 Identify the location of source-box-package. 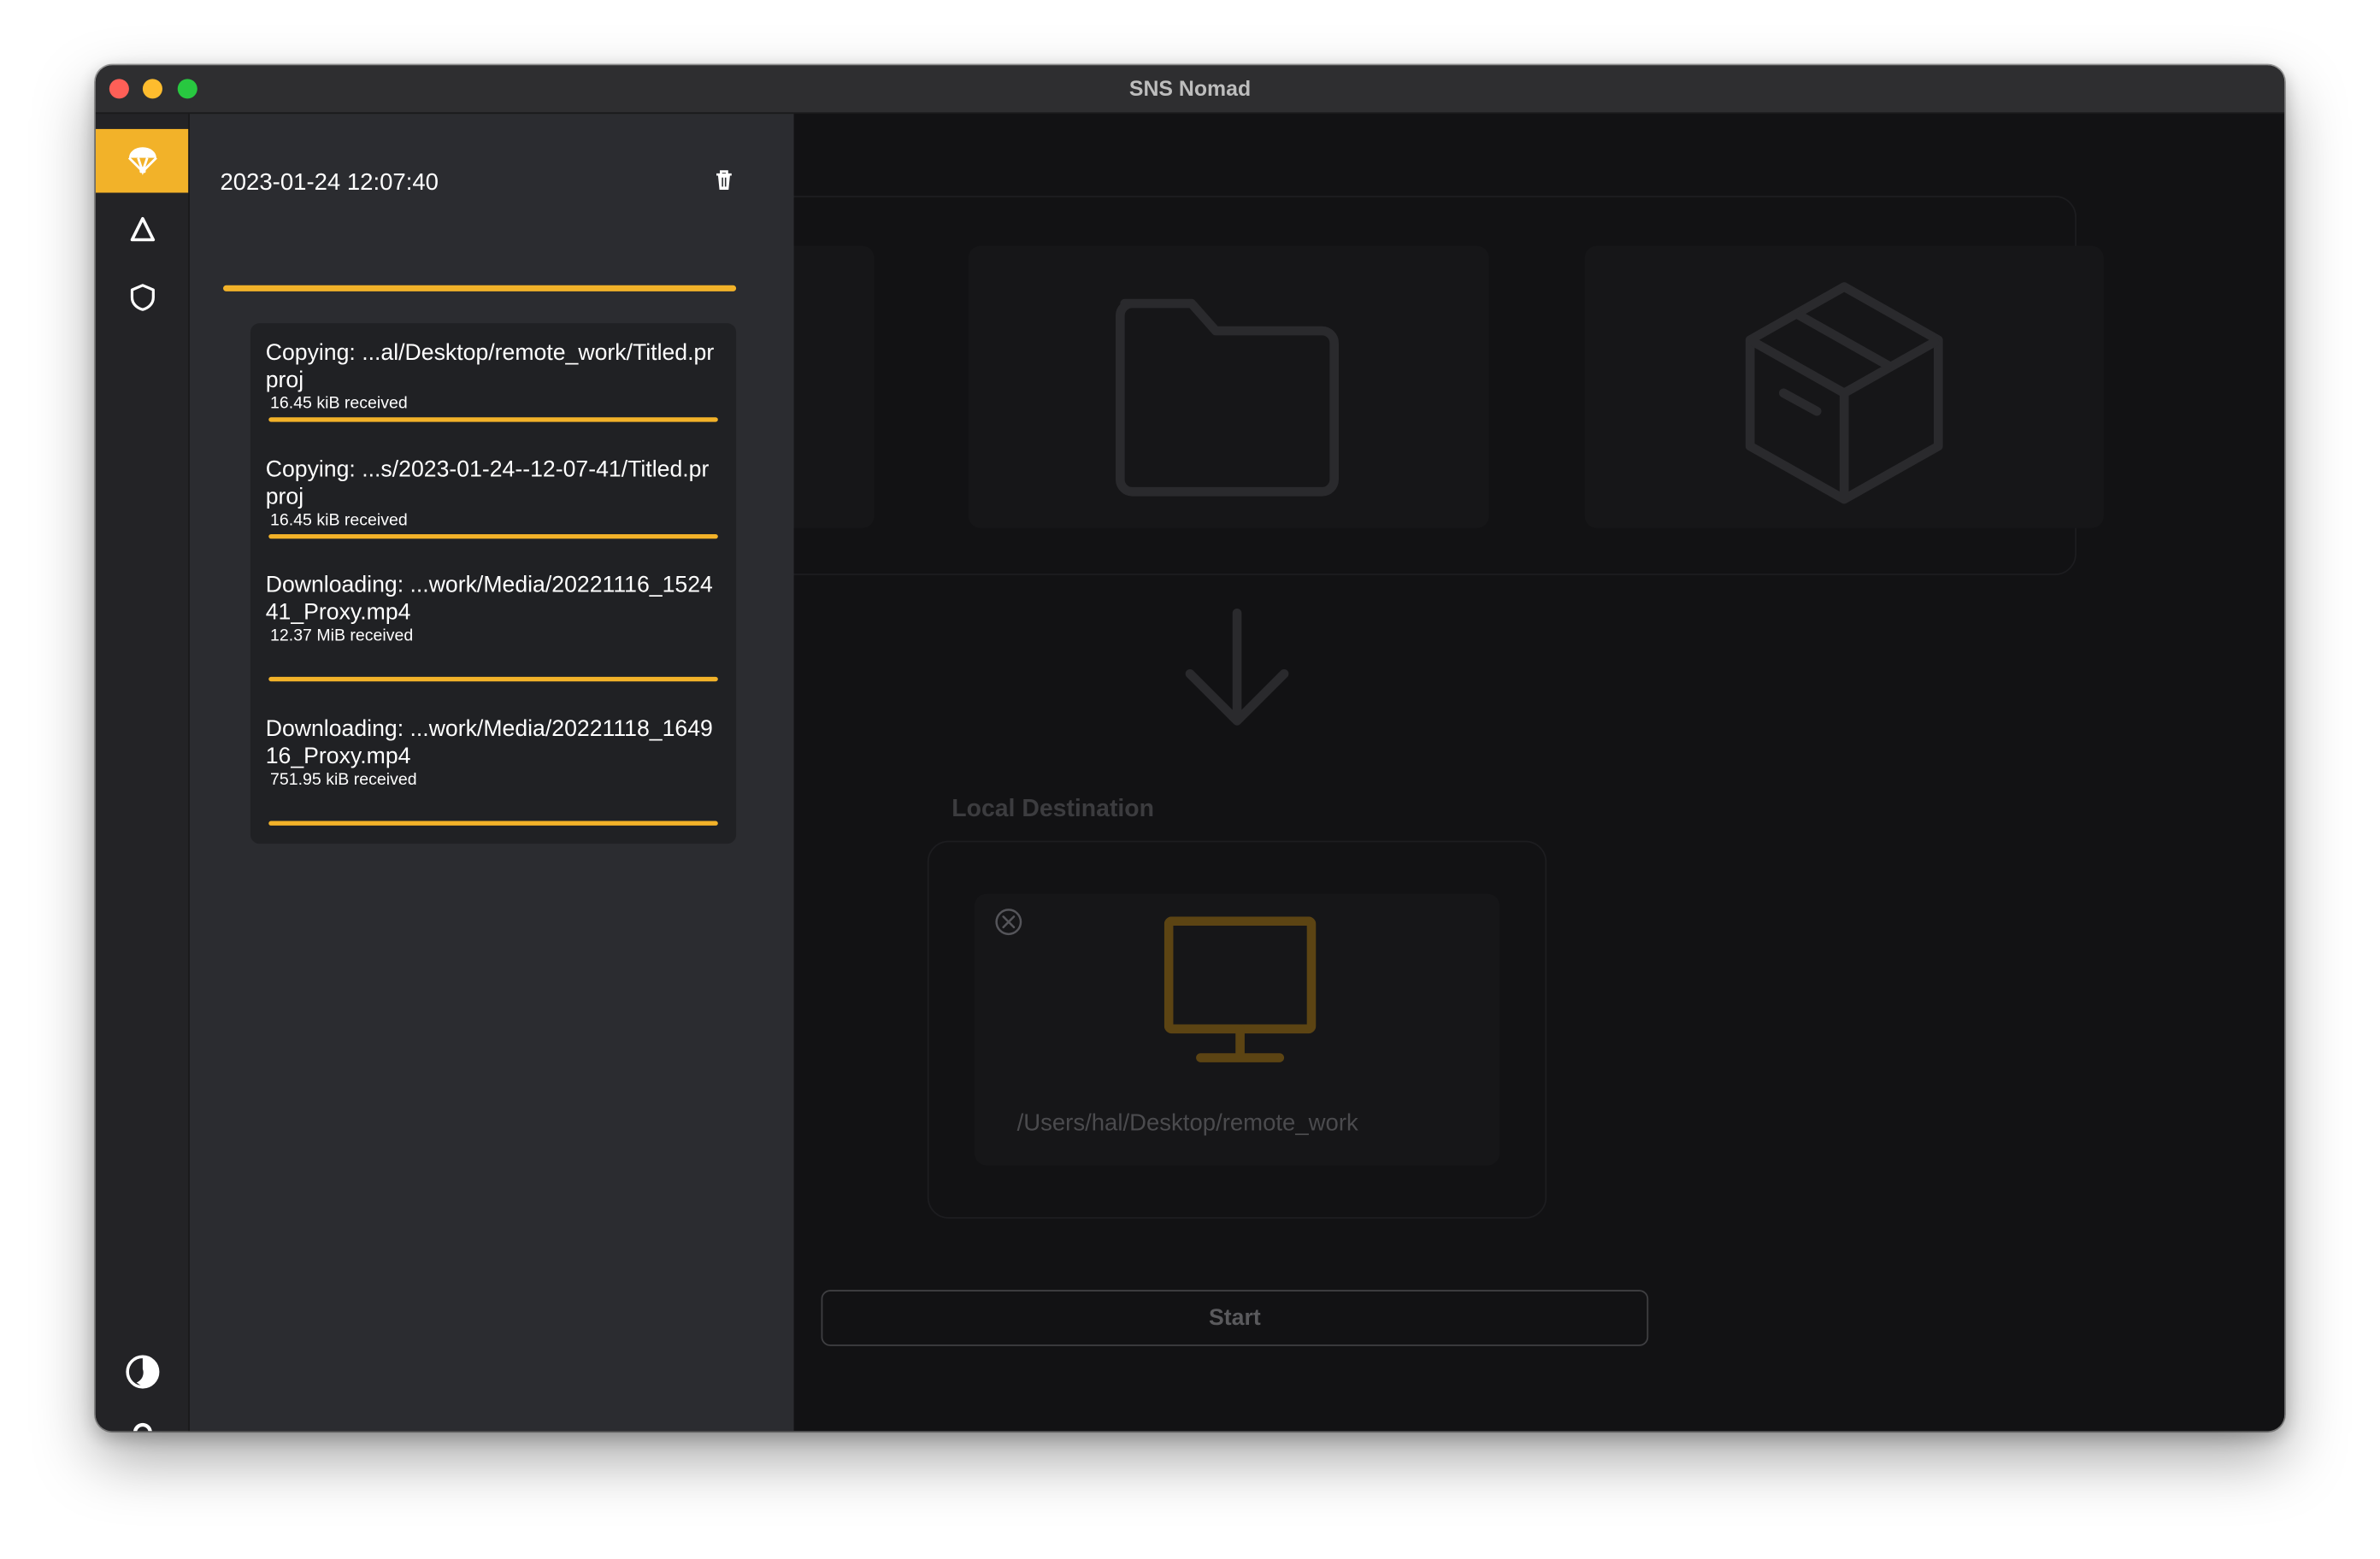
(1844, 387).